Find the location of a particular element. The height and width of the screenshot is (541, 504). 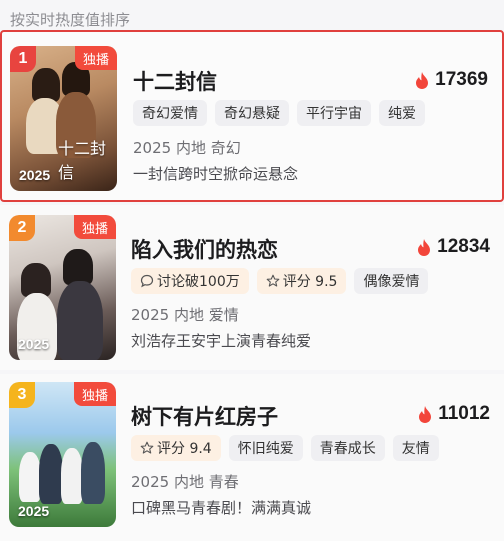

drama-title: 十二封信 is located at coordinates (175, 81).